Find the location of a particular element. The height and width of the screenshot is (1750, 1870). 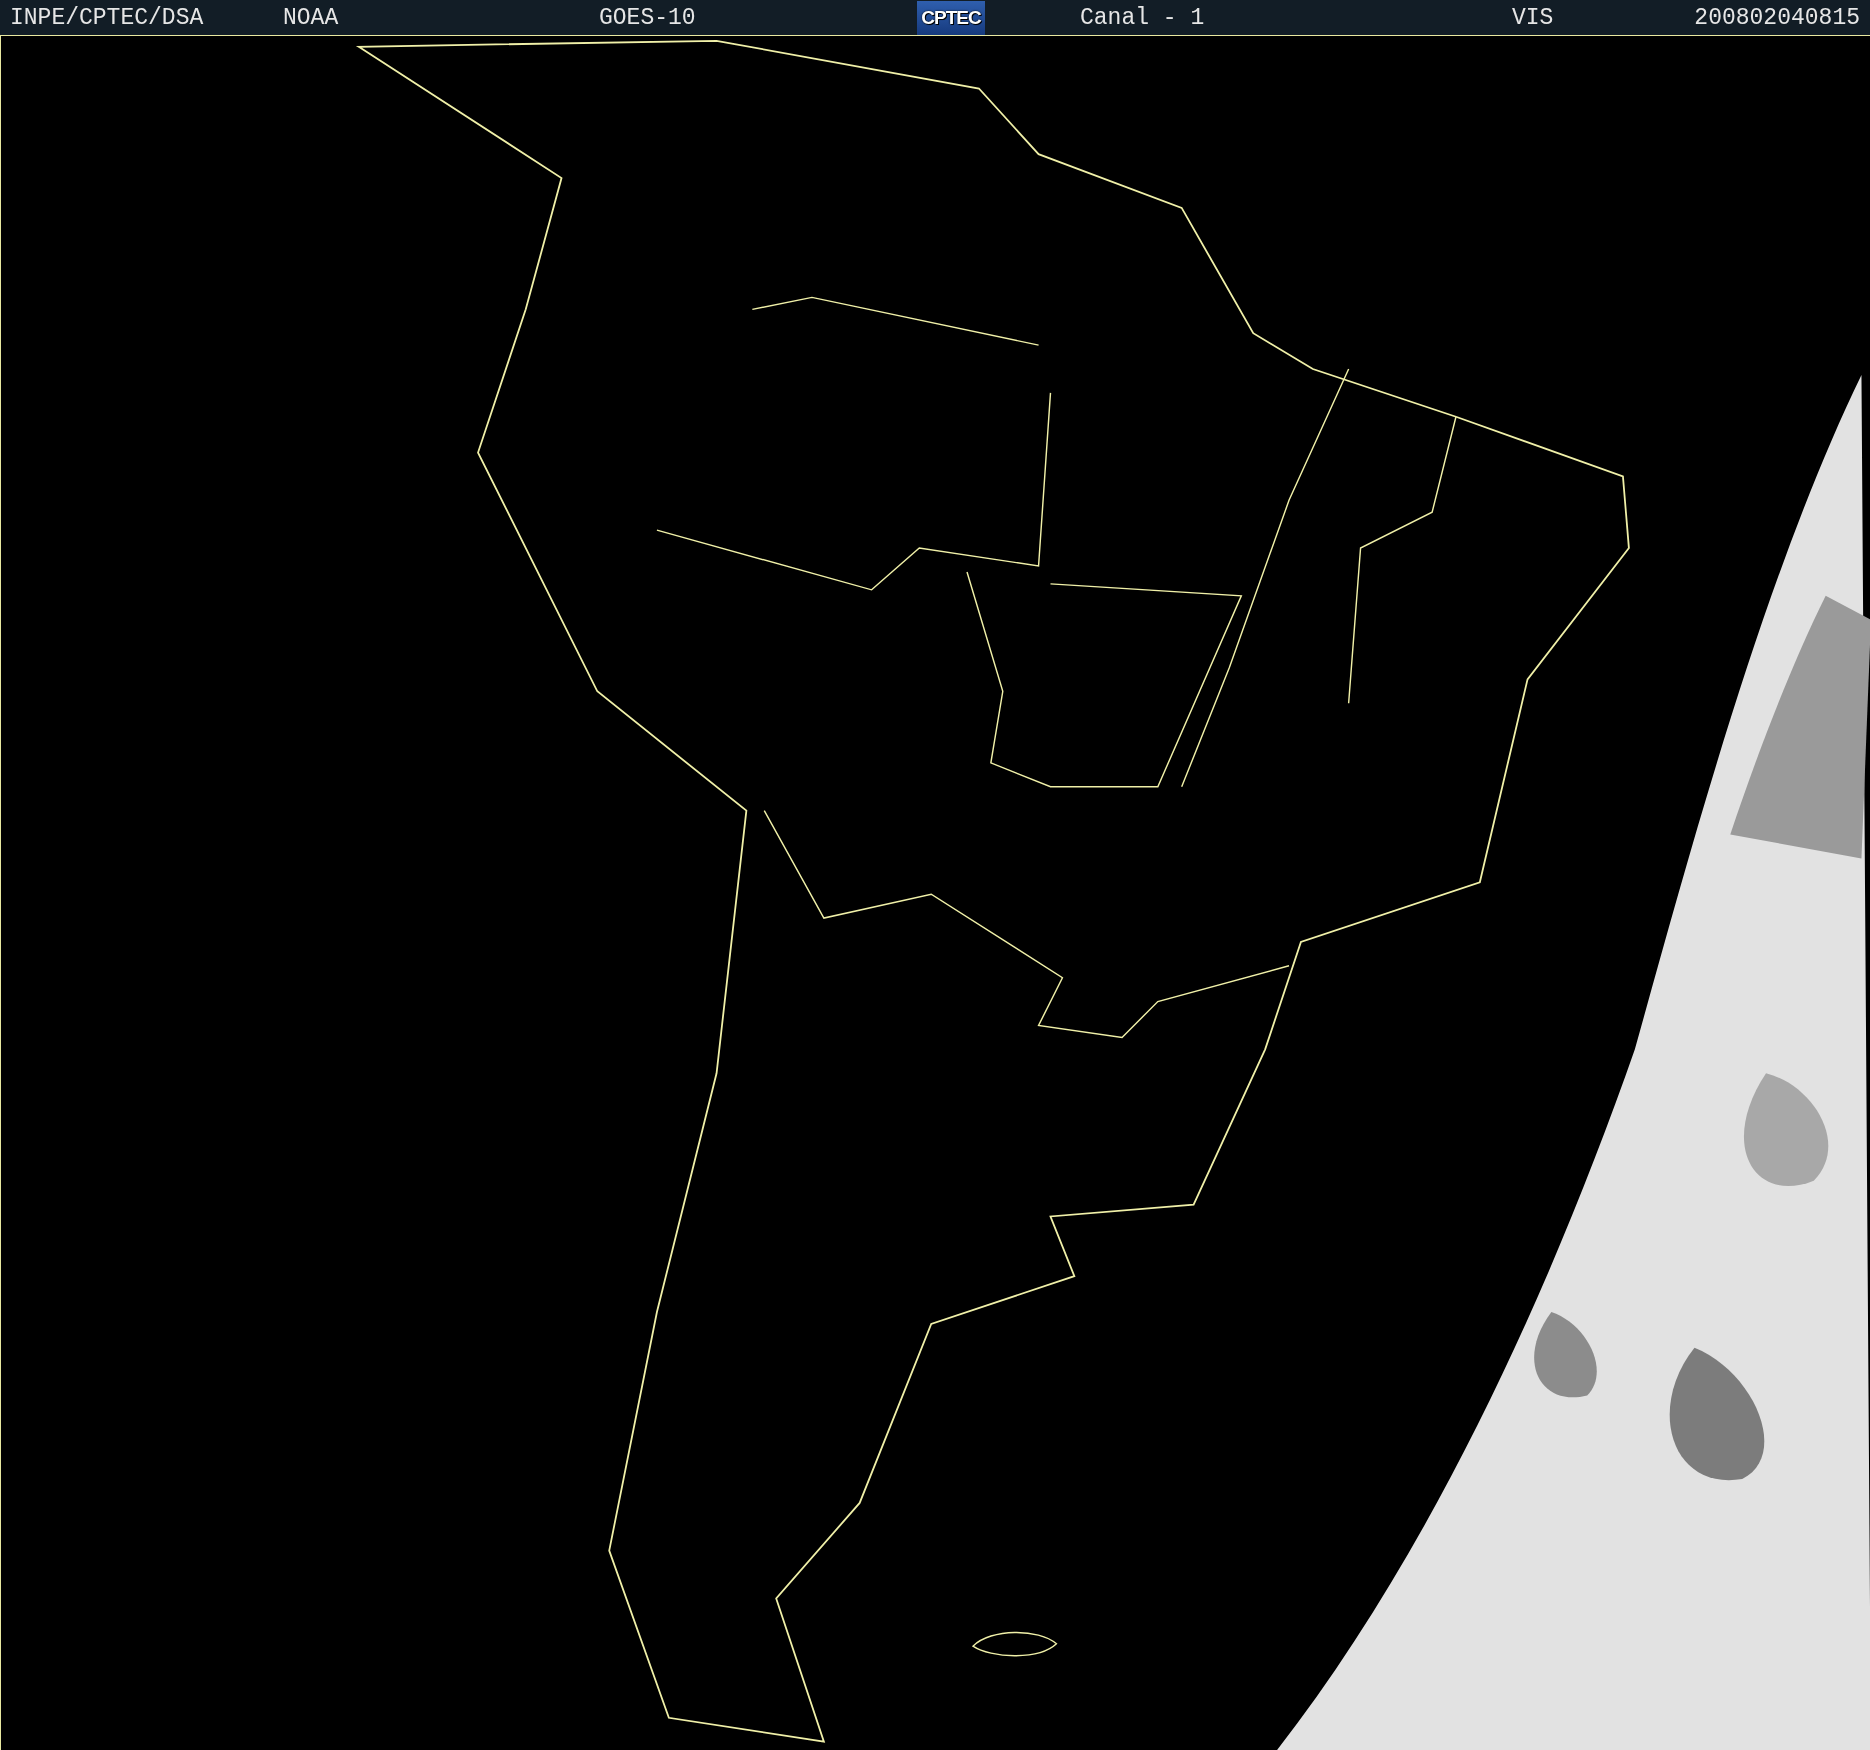

satellite-label: GOES-10 is located at coordinates (648, 17).